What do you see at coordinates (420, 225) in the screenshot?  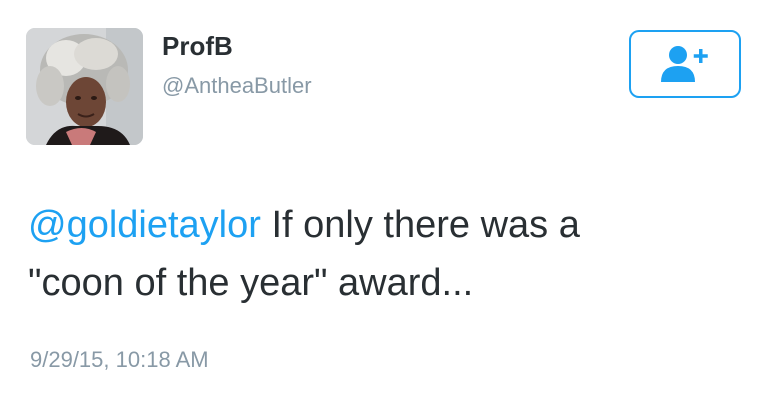 I see `tweet-text-line1: If only there was a` at bounding box center [420, 225].